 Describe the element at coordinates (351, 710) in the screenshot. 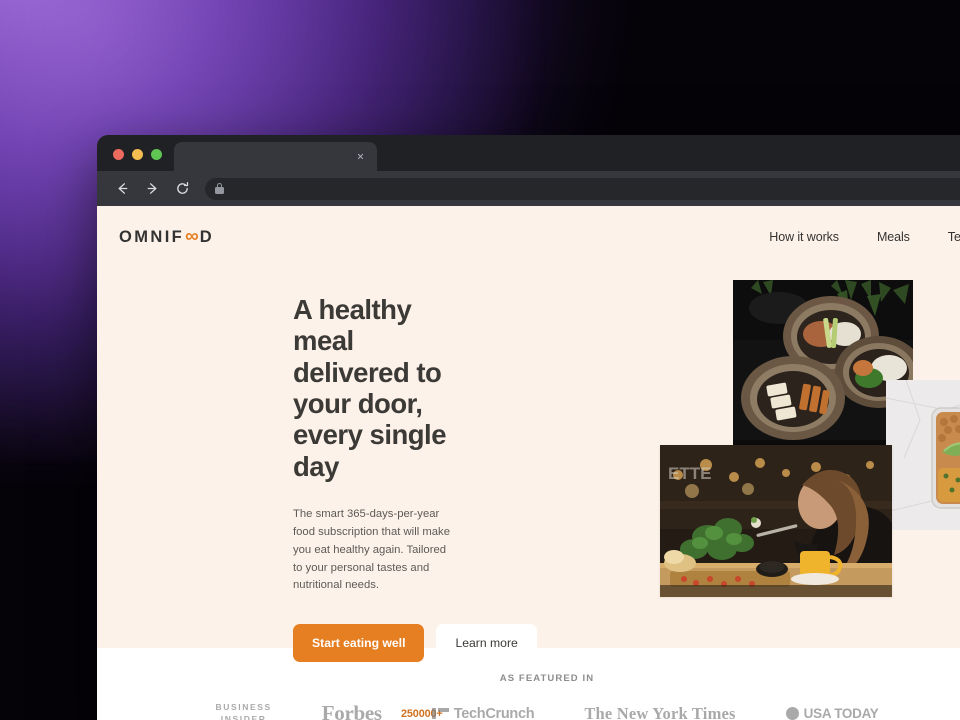

I see `brand-forbes: Forbes` at that location.